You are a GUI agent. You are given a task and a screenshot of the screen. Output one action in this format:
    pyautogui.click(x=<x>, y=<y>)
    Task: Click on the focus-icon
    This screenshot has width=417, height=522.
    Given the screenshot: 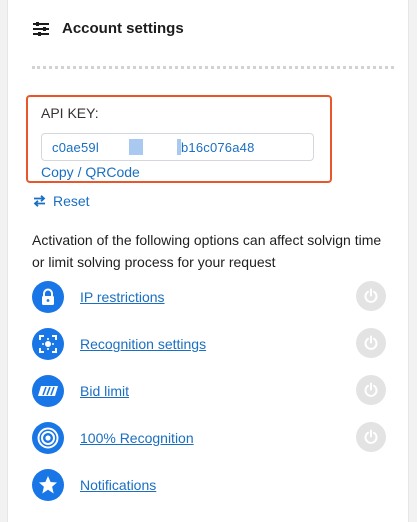 What is the action you would take?
    pyautogui.click(x=48, y=344)
    